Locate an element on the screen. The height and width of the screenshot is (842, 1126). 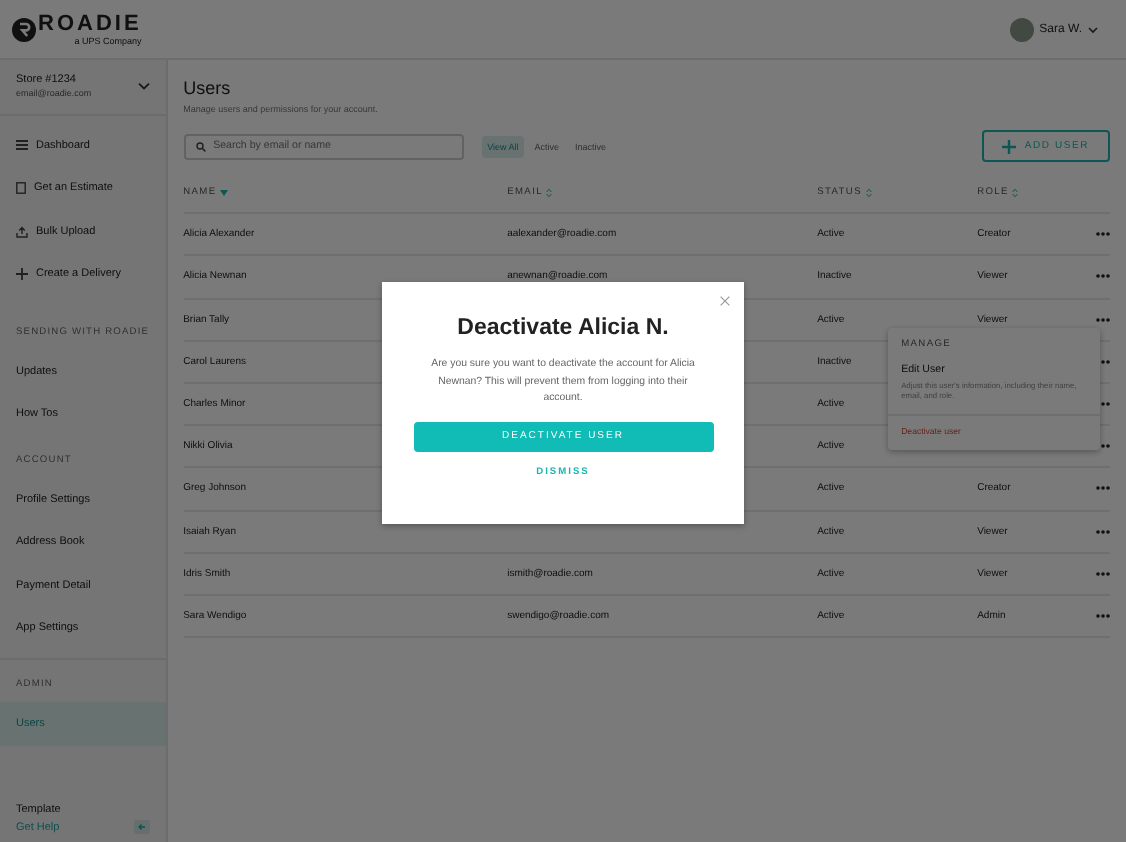
logo-text: ROADIE is located at coordinates (90, 24).